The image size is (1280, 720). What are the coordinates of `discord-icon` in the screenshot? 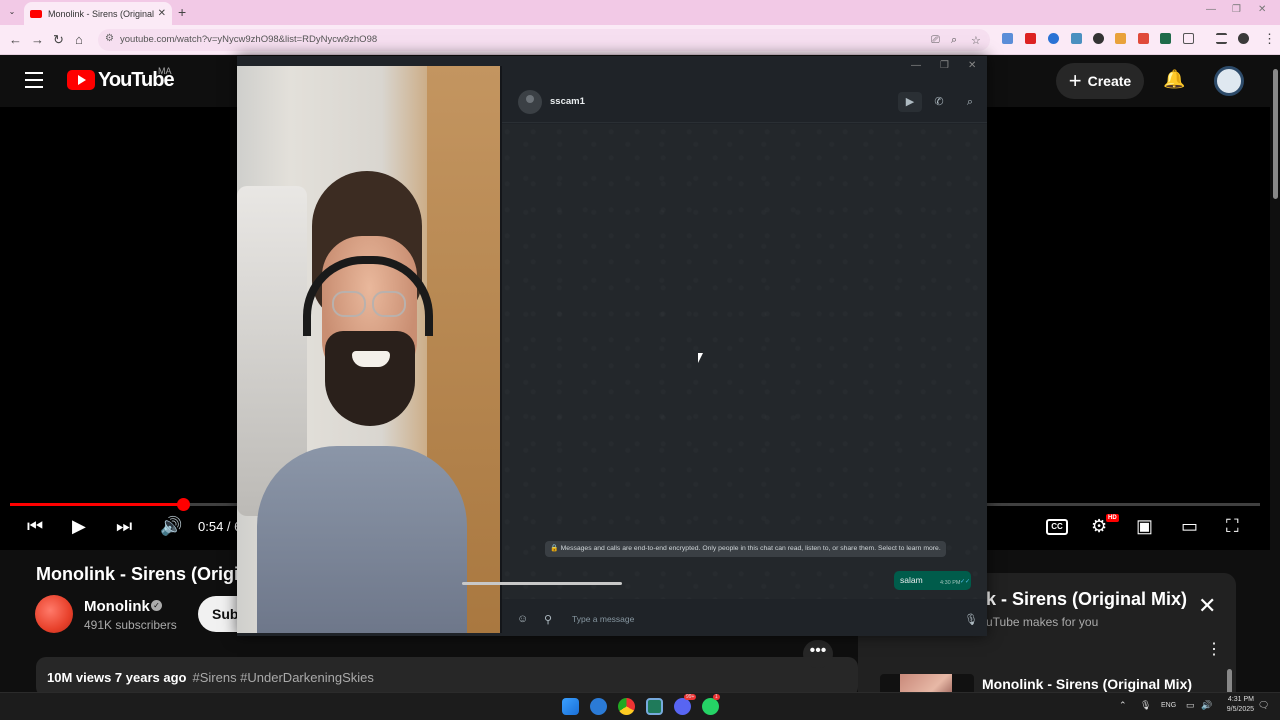 It's located at (682, 706).